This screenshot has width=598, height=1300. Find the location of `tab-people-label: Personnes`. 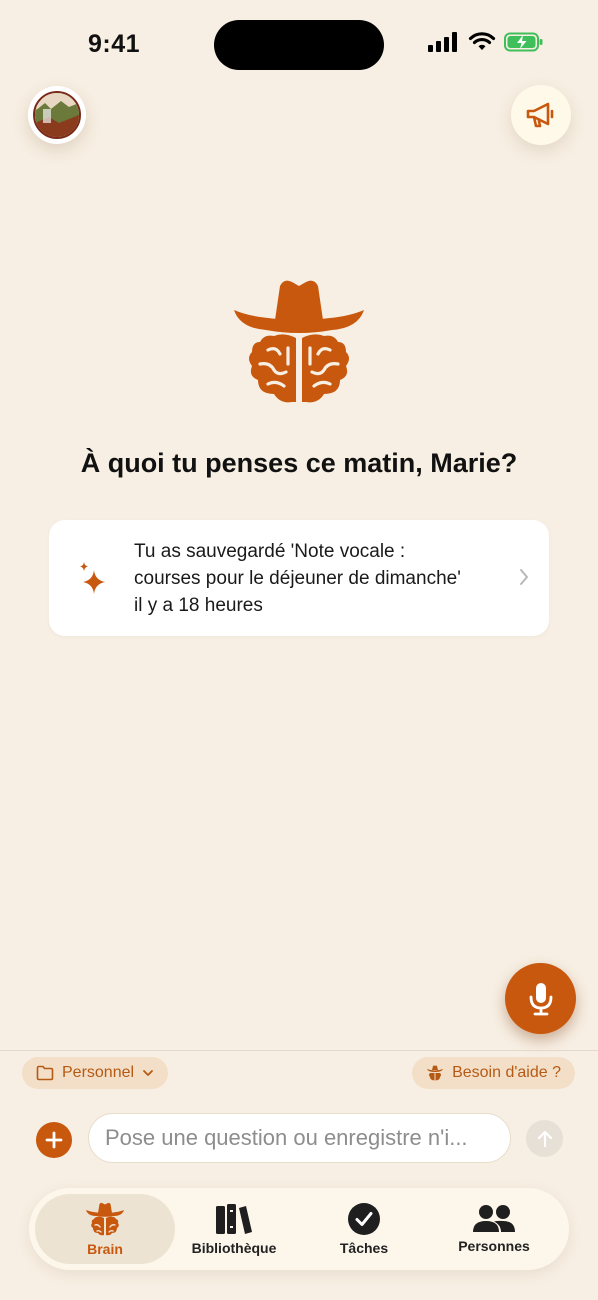

tab-people-label: Personnes is located at coordinates (494, 1246).